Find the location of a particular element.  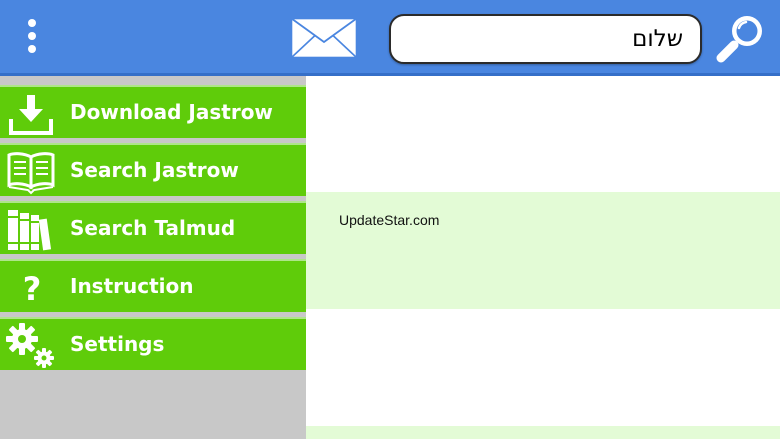

envelope-icon is located at coordinates (324, 38).